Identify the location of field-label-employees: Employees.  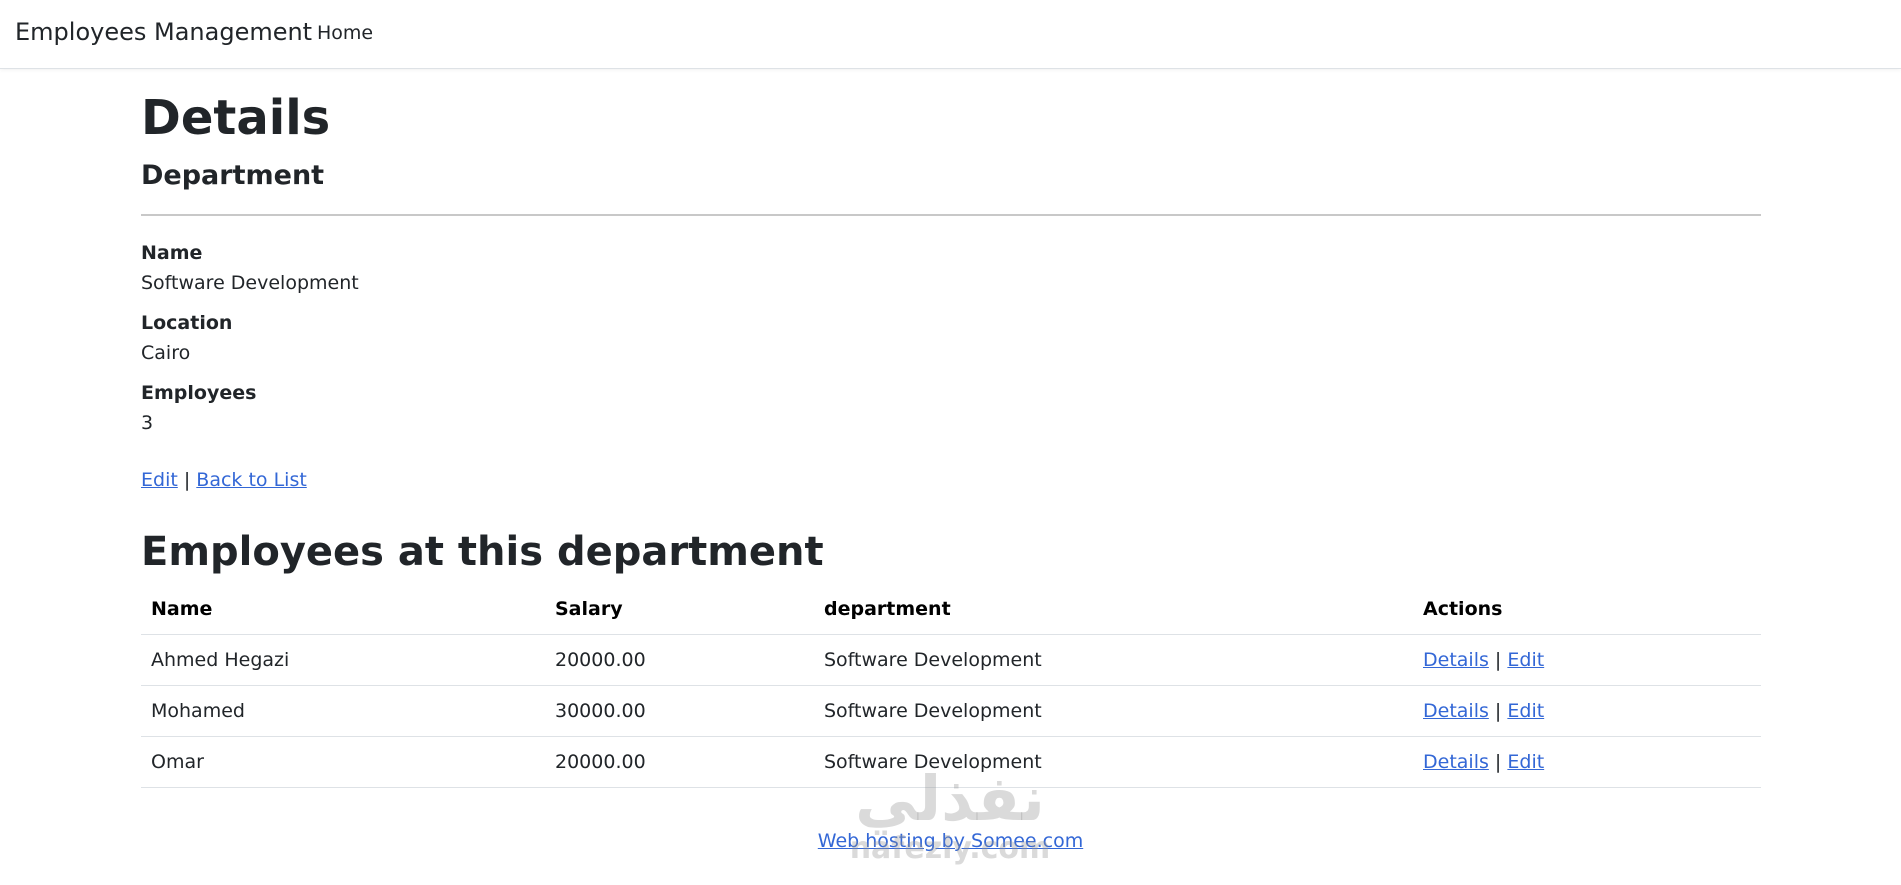
(199, 393).